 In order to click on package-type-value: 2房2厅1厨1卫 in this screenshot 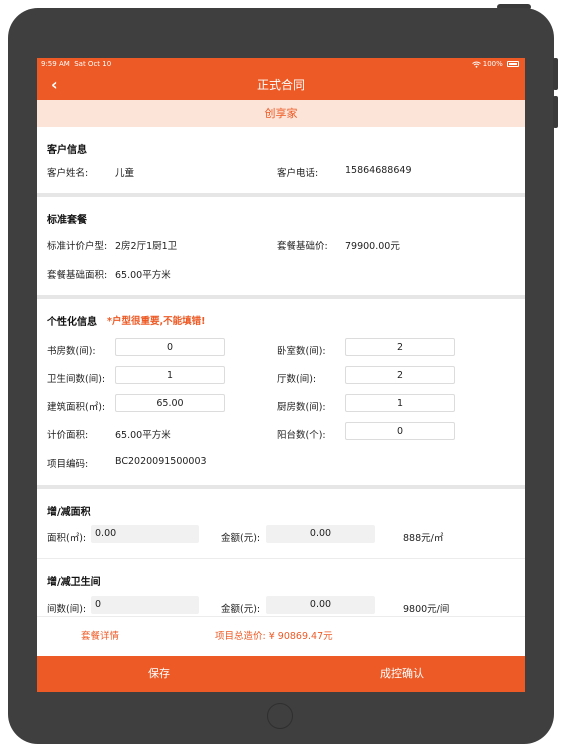, I will do `click(146, 246)`.